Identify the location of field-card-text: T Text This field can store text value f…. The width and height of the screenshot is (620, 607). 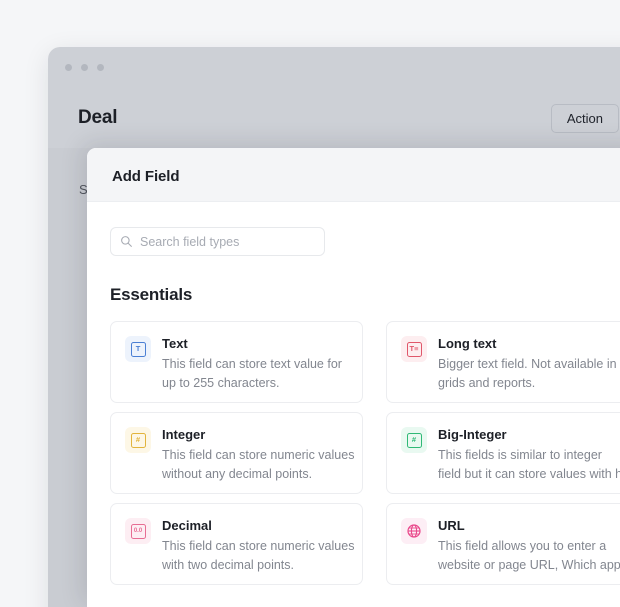
(236, 362).